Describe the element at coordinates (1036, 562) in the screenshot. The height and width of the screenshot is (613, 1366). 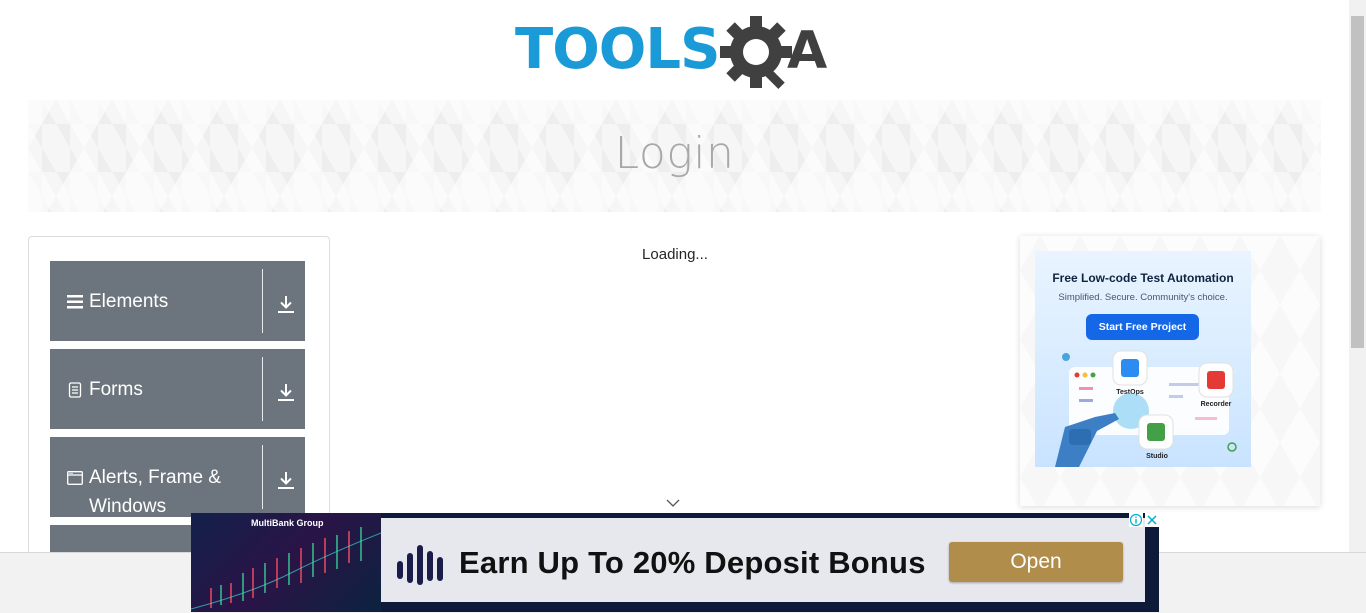
I see `open-button: Open` at that location.